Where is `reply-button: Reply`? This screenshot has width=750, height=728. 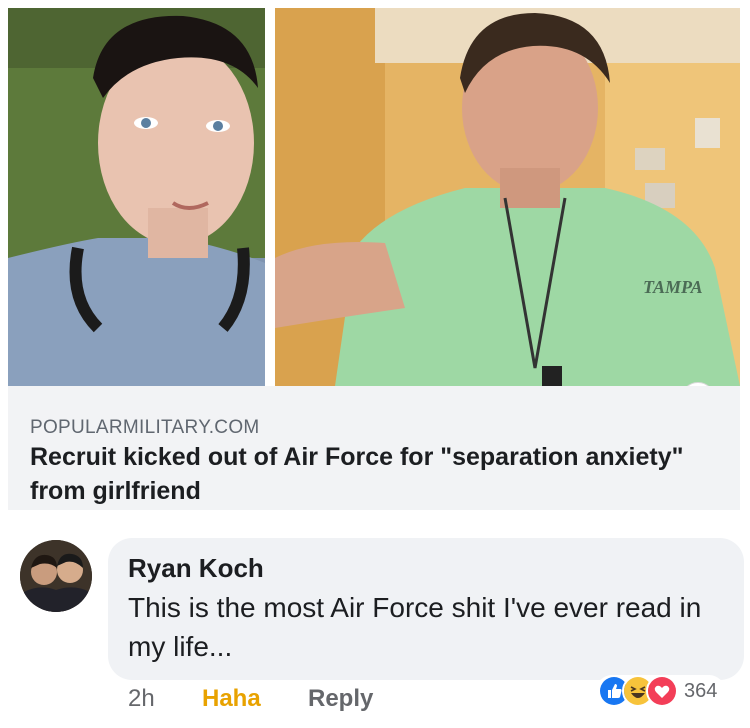
reply-button: Reply is located at coordinates (340, 699).